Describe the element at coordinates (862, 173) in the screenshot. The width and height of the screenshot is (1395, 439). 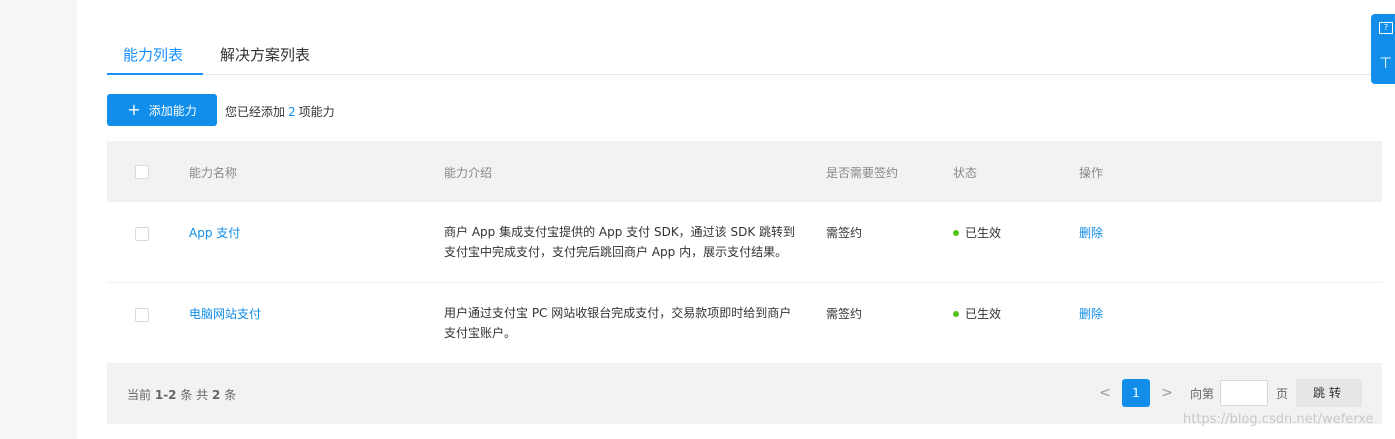
I see `header-contract: 是否需要签约` at that location.